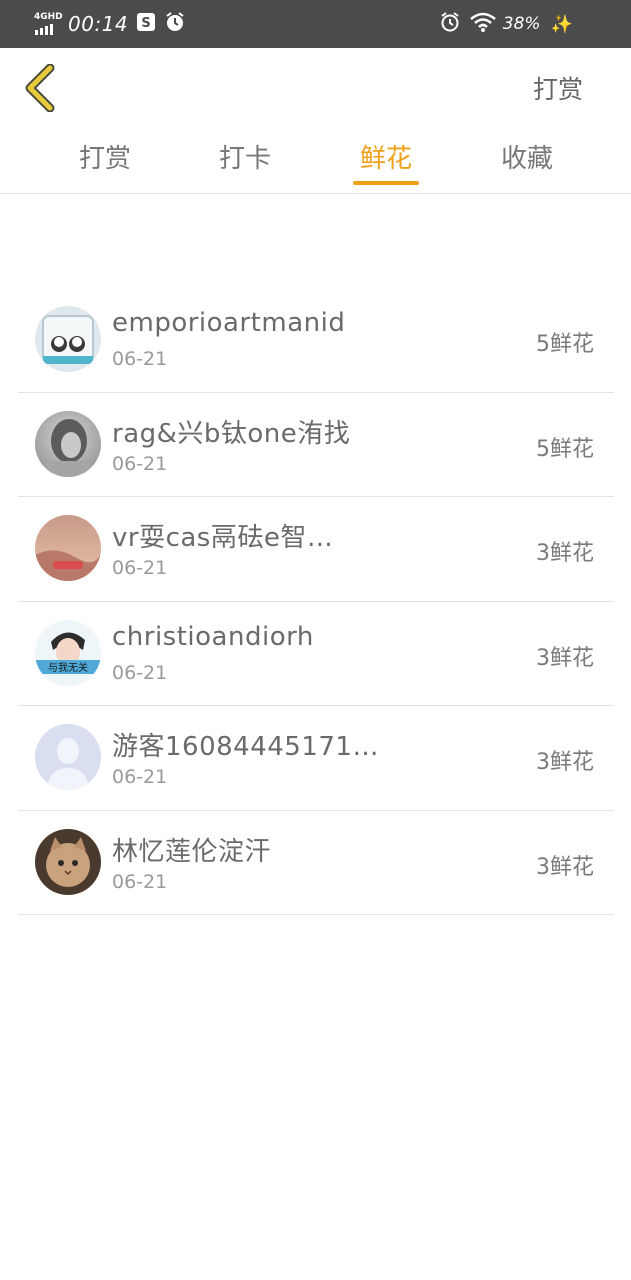  I want to click on tab-label: 鲜花, so click(385, 159).